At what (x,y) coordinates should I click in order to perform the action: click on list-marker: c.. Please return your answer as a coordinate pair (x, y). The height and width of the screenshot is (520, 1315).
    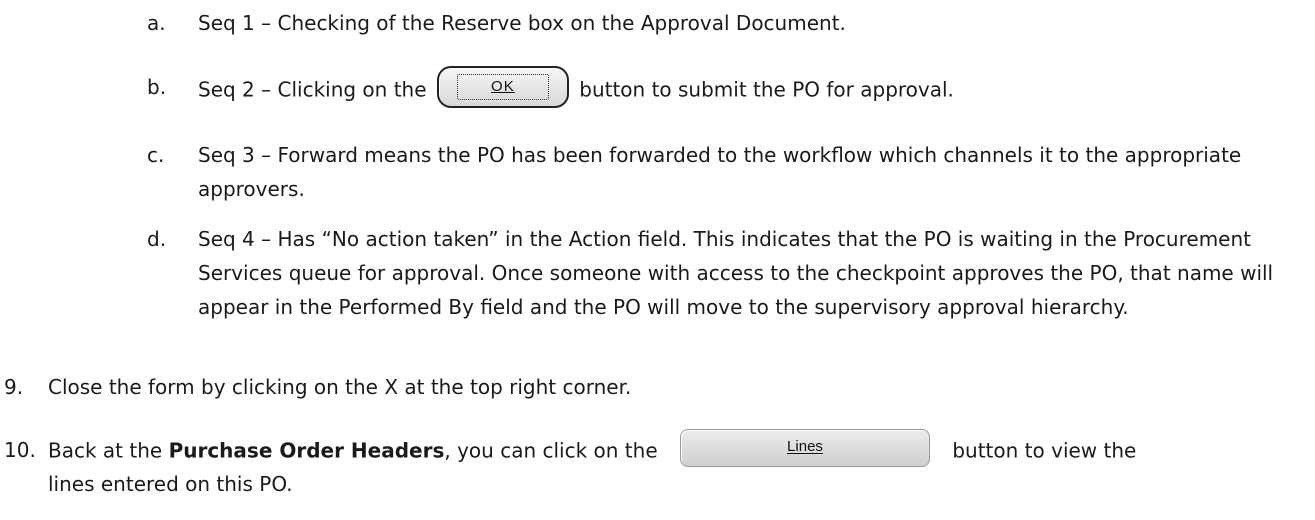
    Looking at the image, I should click on (156, 155).